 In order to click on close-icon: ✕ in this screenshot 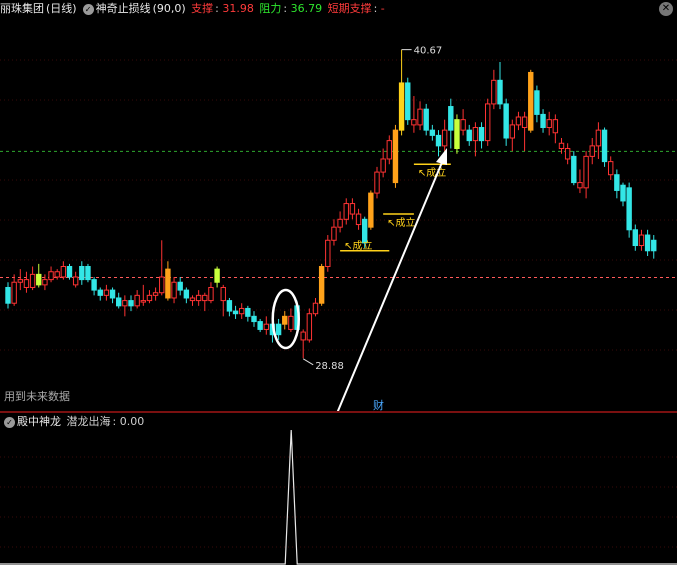, I will do `click(666, 9)`.